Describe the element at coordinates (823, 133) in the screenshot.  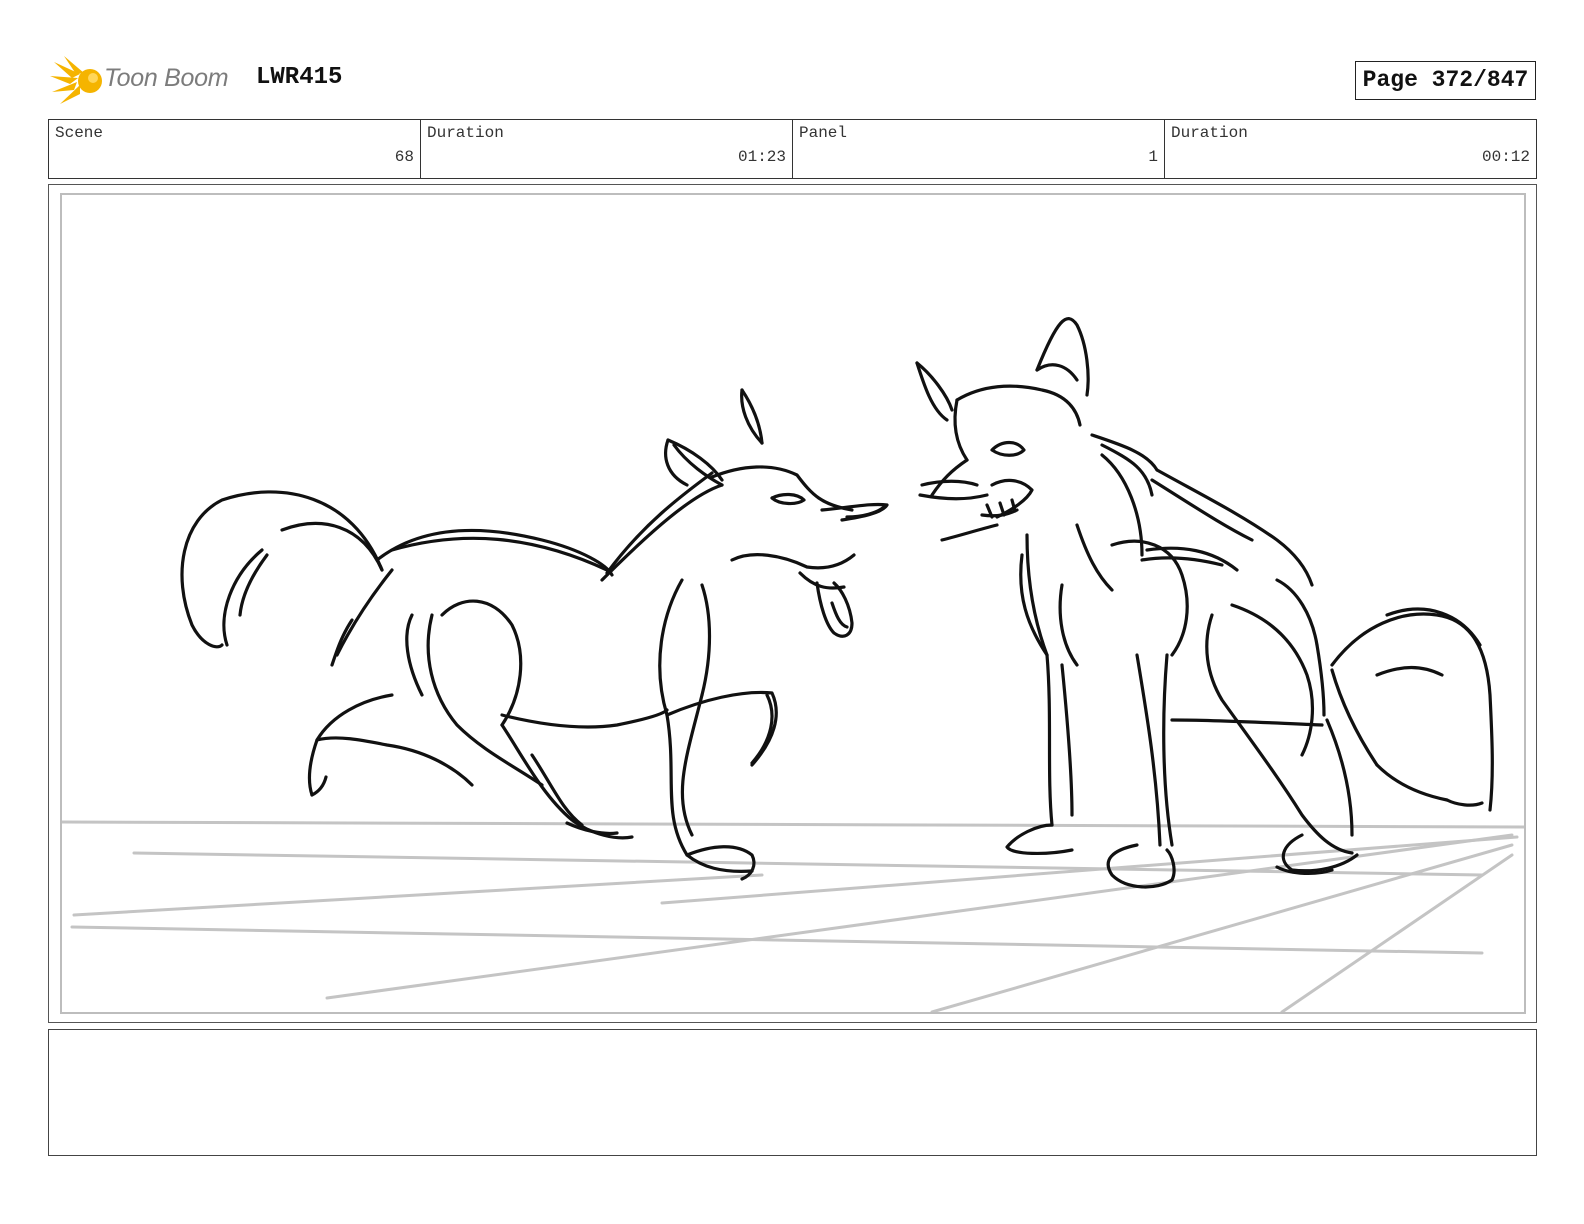
I see `panel-label: Panel` at that location.